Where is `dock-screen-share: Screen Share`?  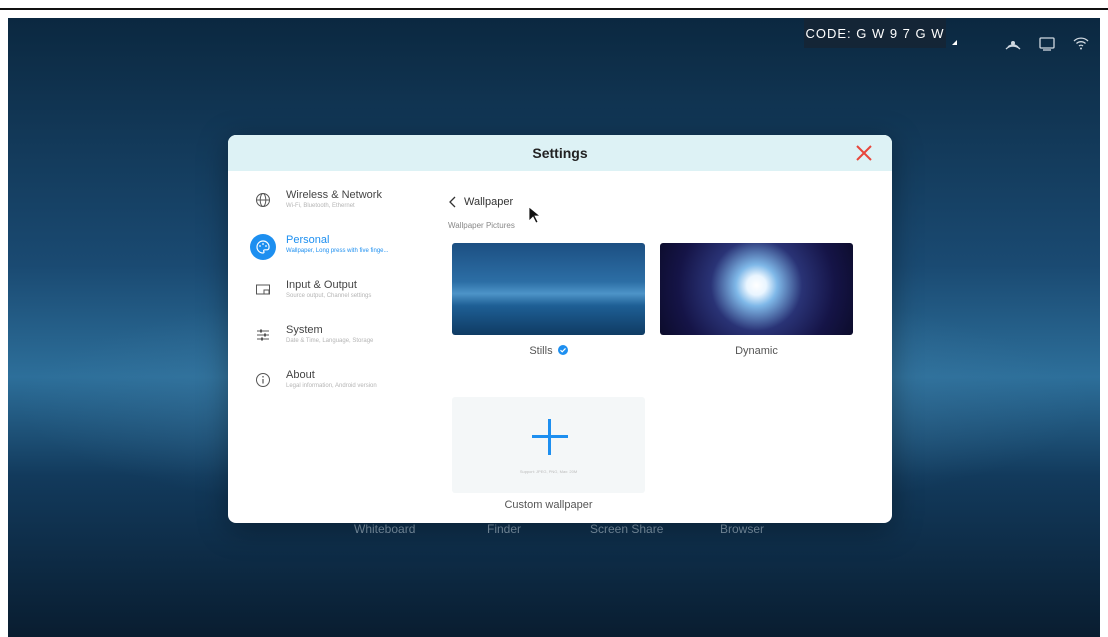
dock-screen-share: Screen Share is located at coordinates (626, 529).